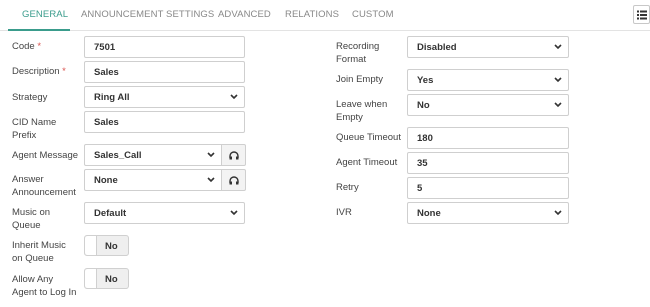  I want to click on answer-announcement-value: None, so click(106, 180).